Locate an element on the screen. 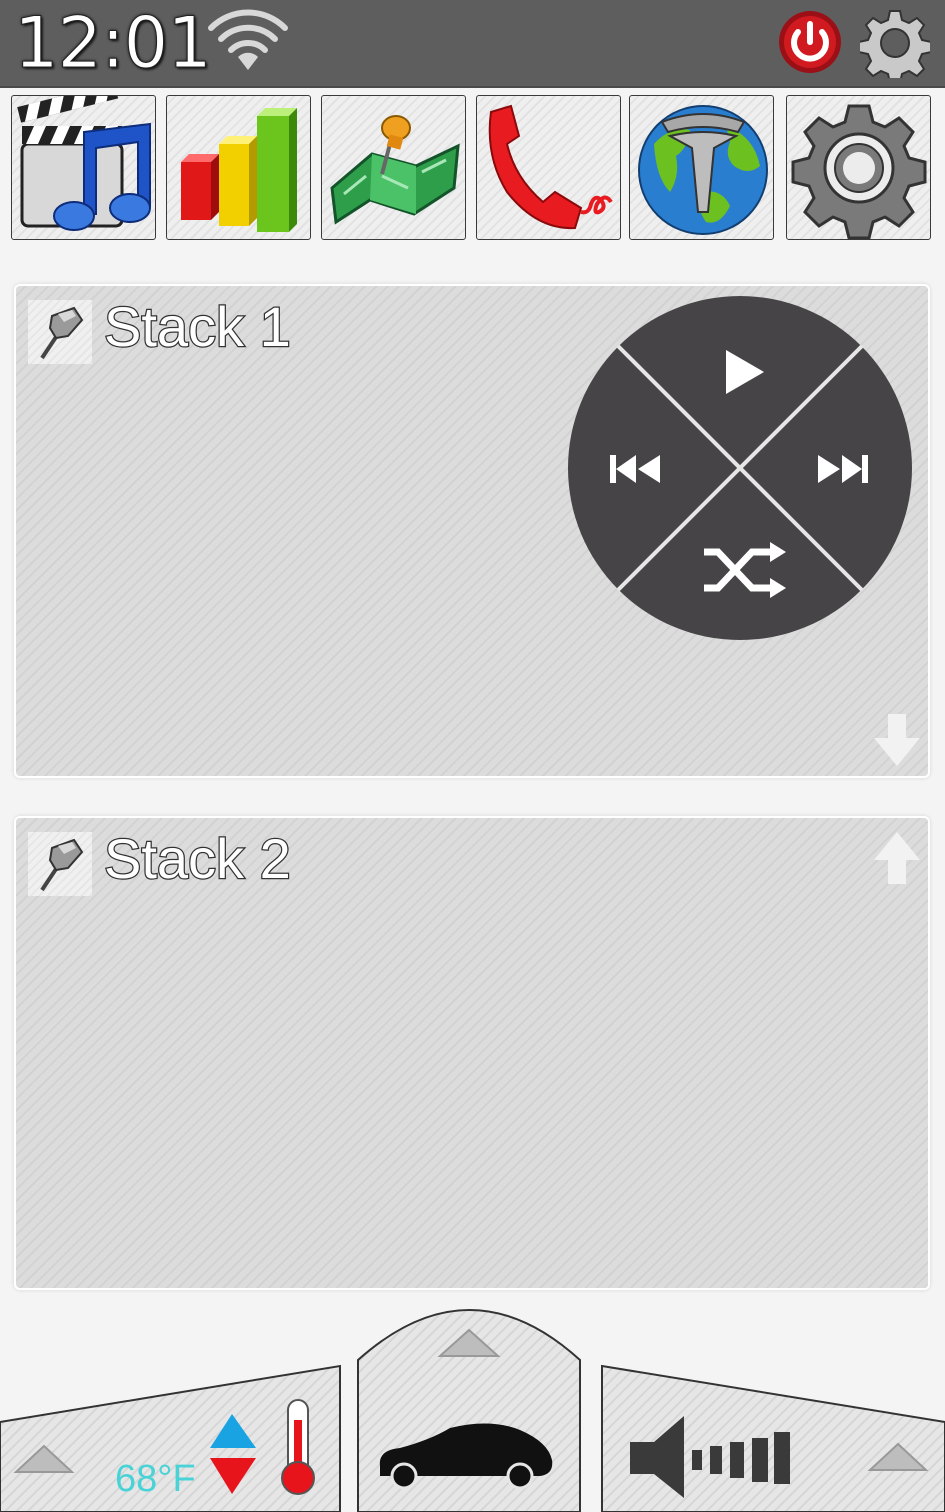 This screenshot has width=945, height=1512. media-control-wheel is located at coordinates (740, 468).